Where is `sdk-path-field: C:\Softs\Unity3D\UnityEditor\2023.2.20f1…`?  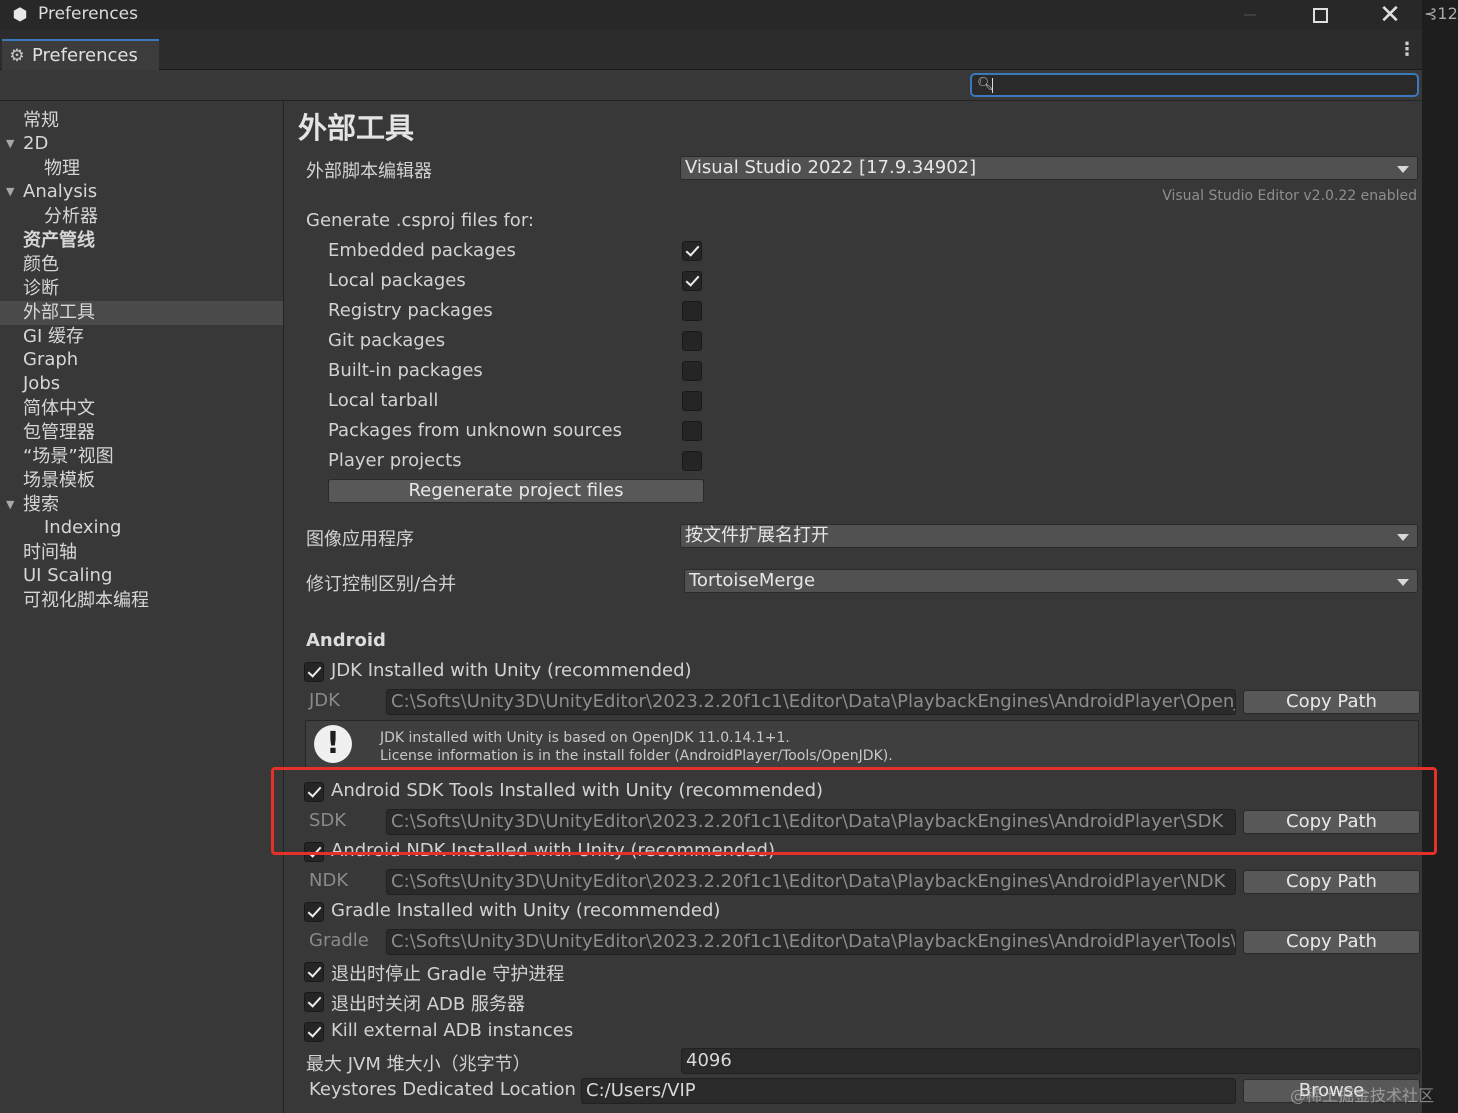
sdk-path-field: C:\Softs\Unity3D\UnityEditor\2023.2.20f1… is located at coordinates (811, 822).